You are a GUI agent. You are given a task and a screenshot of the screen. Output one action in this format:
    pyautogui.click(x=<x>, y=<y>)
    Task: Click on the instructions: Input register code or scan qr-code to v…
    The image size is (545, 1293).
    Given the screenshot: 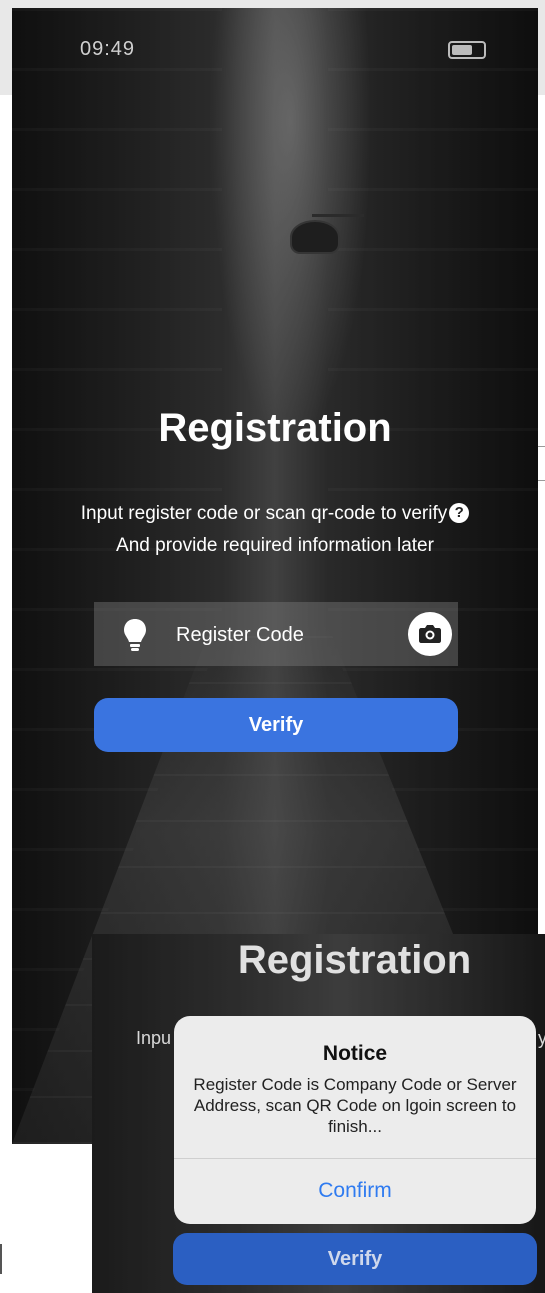 What is the action you would take?
    pyautogui.click(x=275, y=530)
    